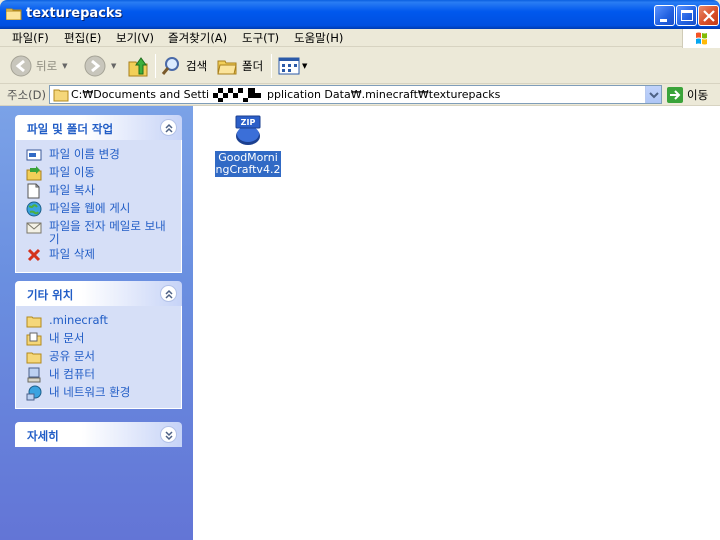  I want to click on panel-title: 파일 및 폴더 작업, so click(70, 129).